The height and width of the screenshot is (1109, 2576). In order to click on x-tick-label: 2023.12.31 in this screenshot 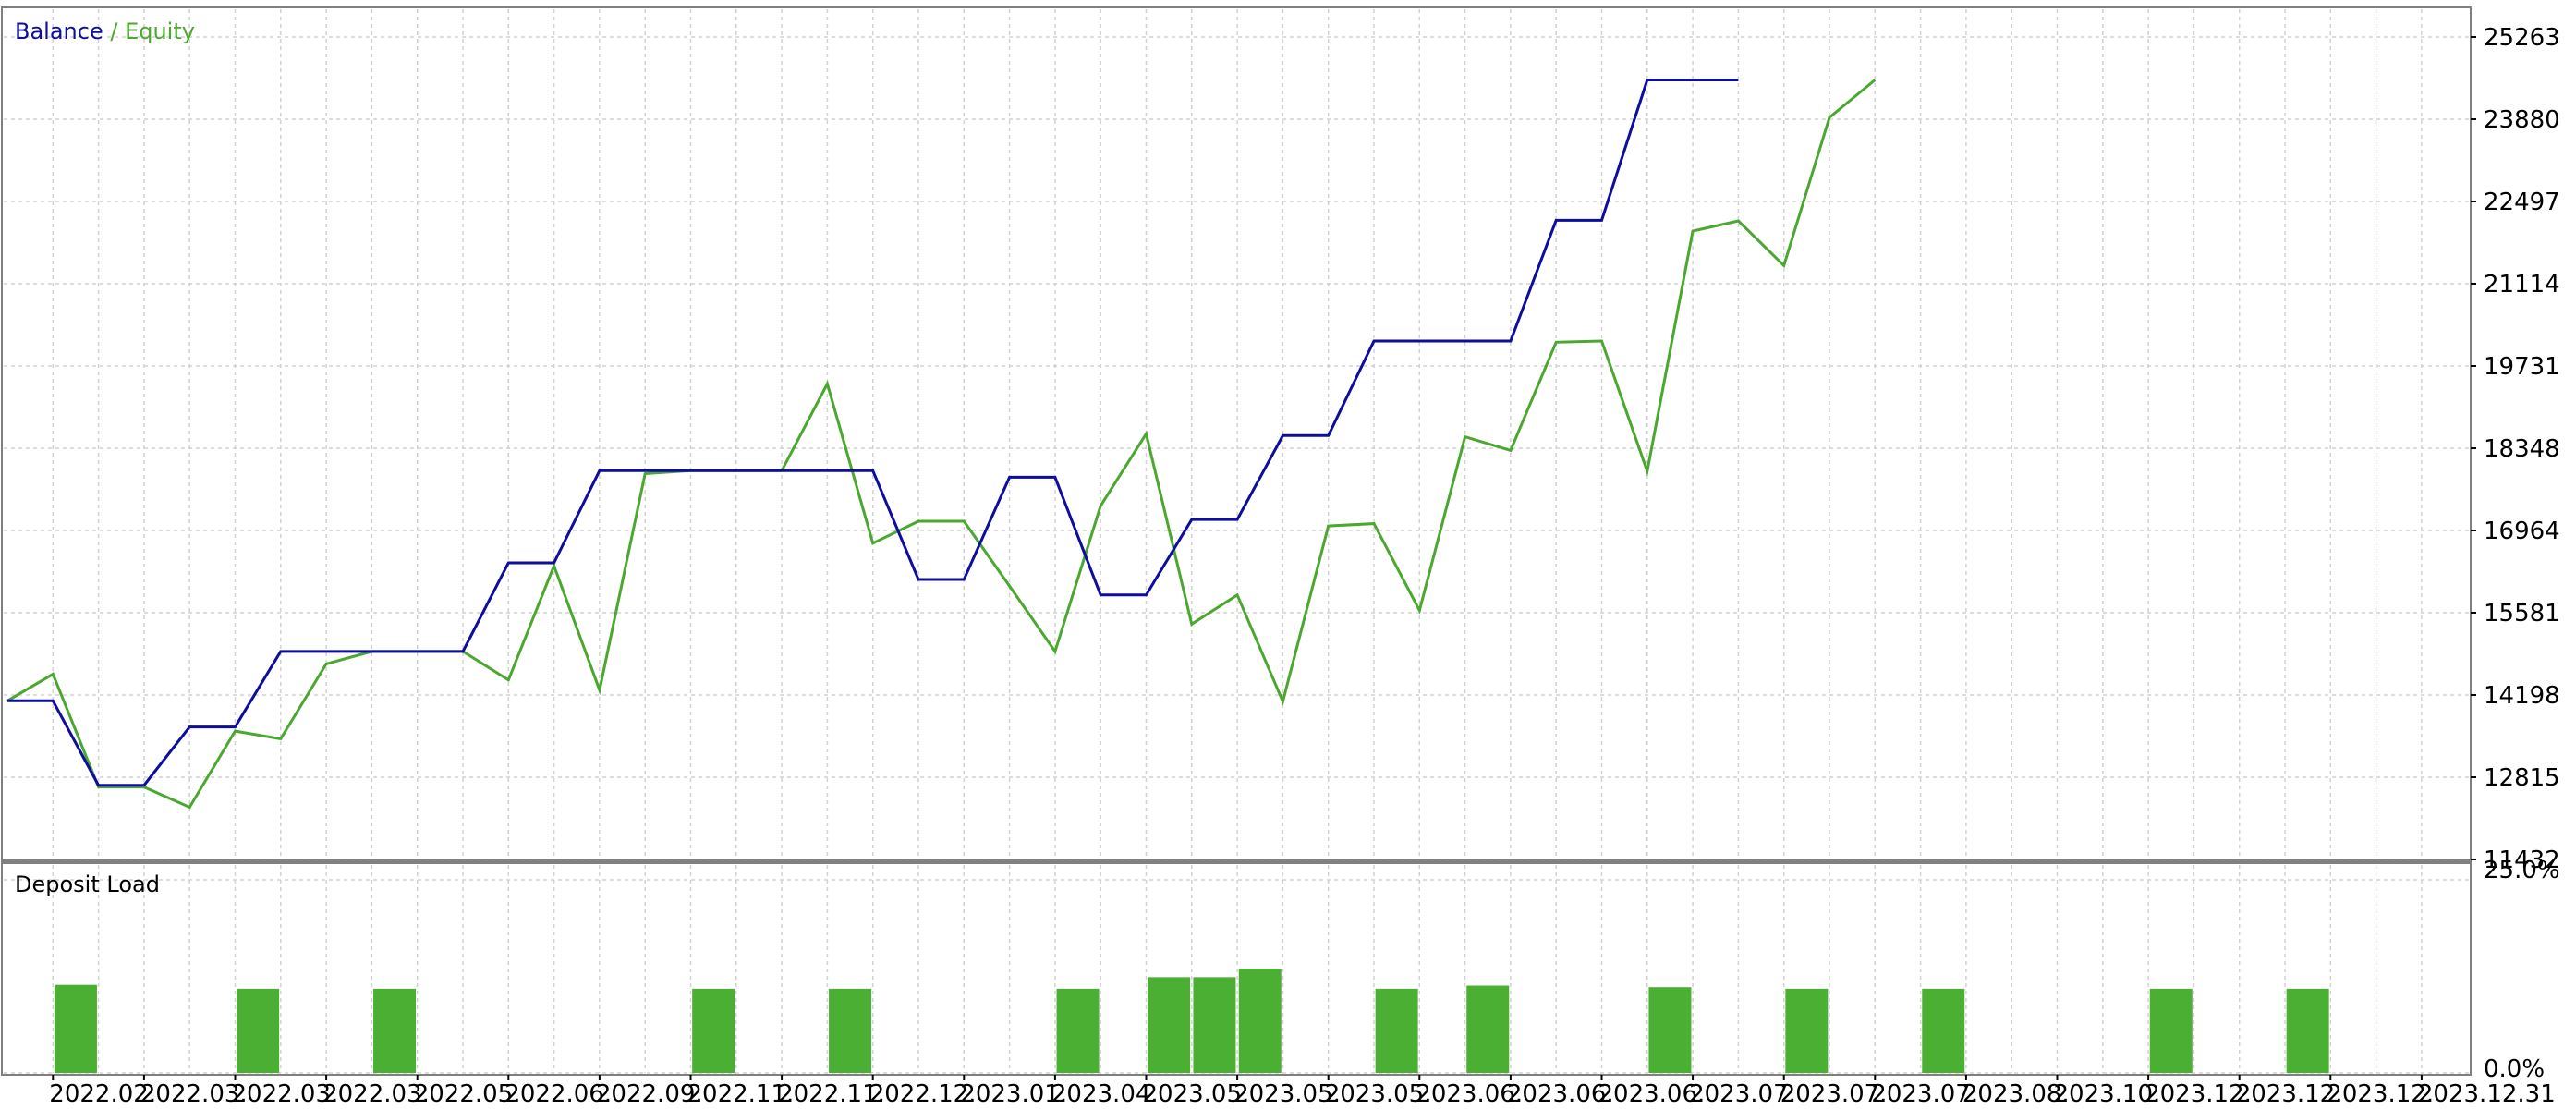, I will do `click(2487, 1094)`.